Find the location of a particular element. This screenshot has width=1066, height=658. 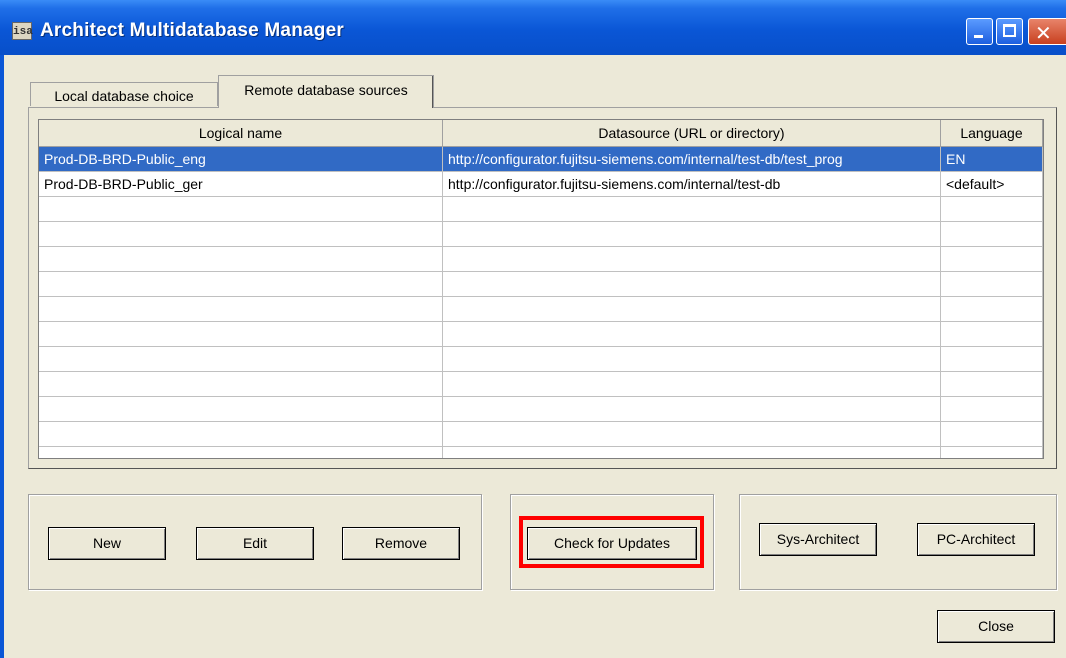

maximize-button is located at coordinates (1009, 31).